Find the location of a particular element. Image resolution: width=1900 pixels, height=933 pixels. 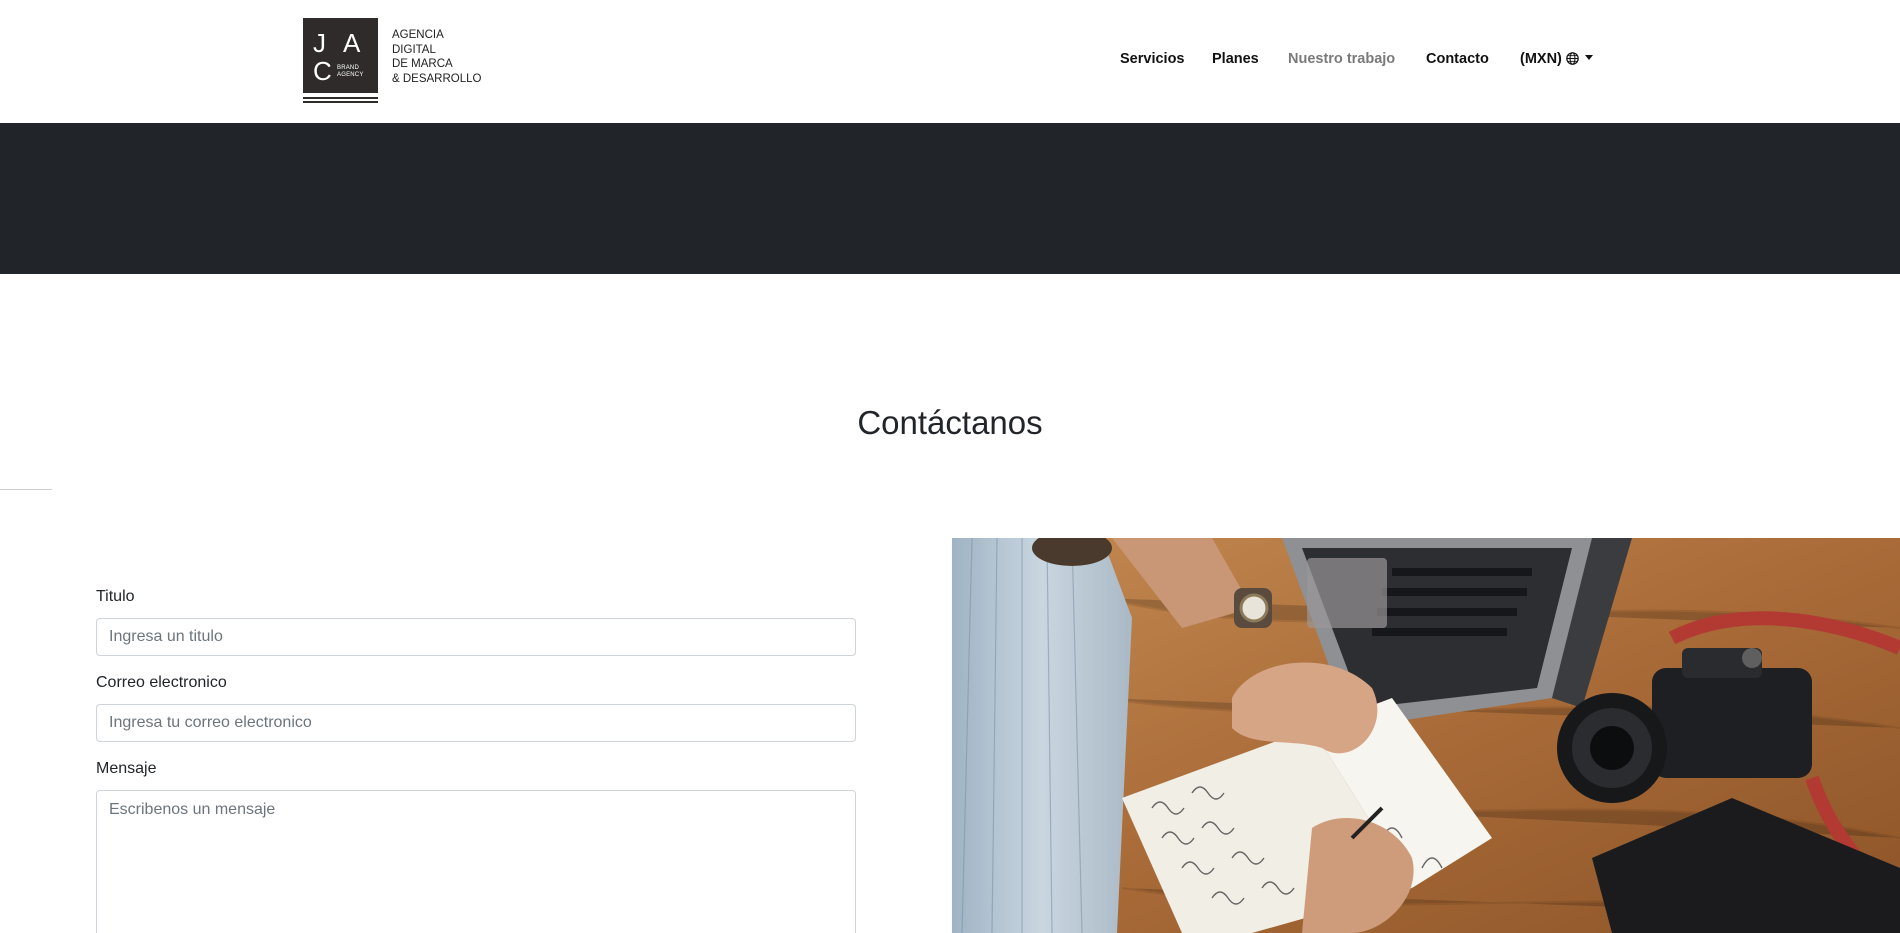

tagline-line: DE MARCA is located at coordinates (422, 64).